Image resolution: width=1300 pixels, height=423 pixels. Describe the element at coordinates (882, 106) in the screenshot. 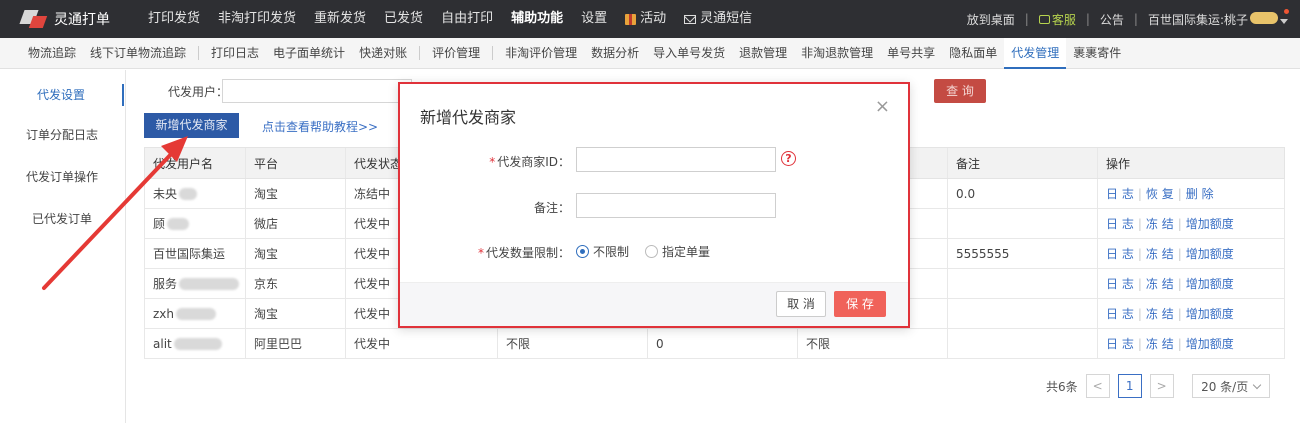

I see `close-icon: ×` at that location.